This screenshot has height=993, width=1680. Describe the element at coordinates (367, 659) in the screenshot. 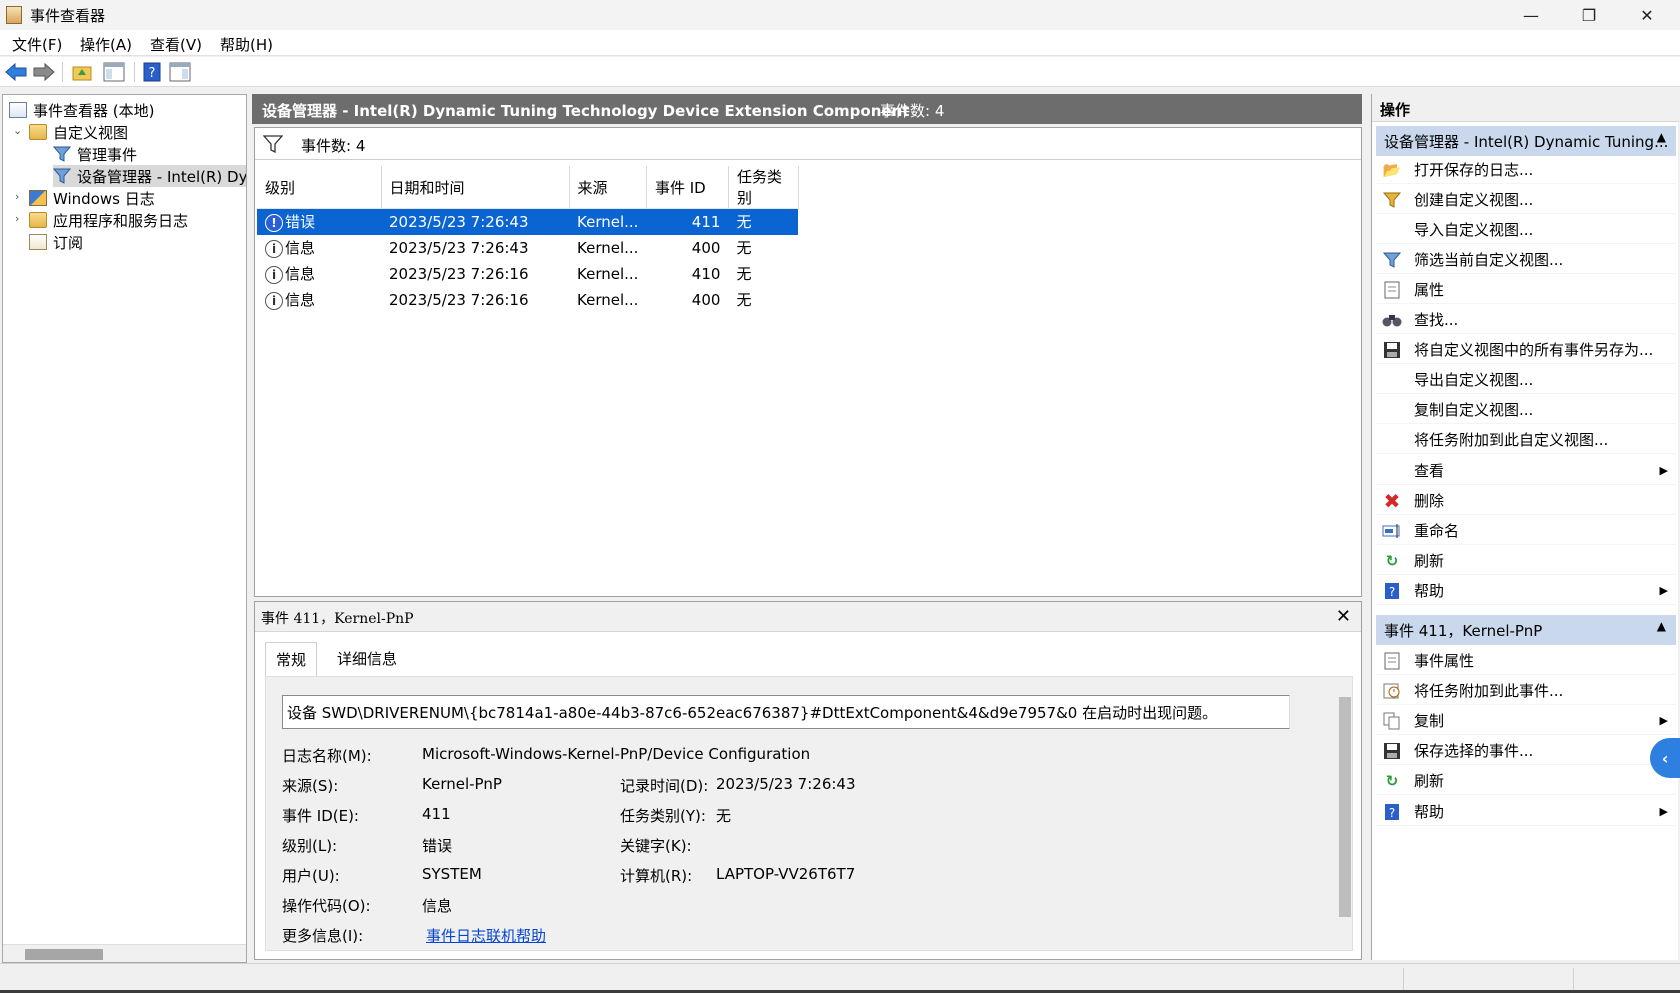

I see `tab-details: 详细信息` at that location.